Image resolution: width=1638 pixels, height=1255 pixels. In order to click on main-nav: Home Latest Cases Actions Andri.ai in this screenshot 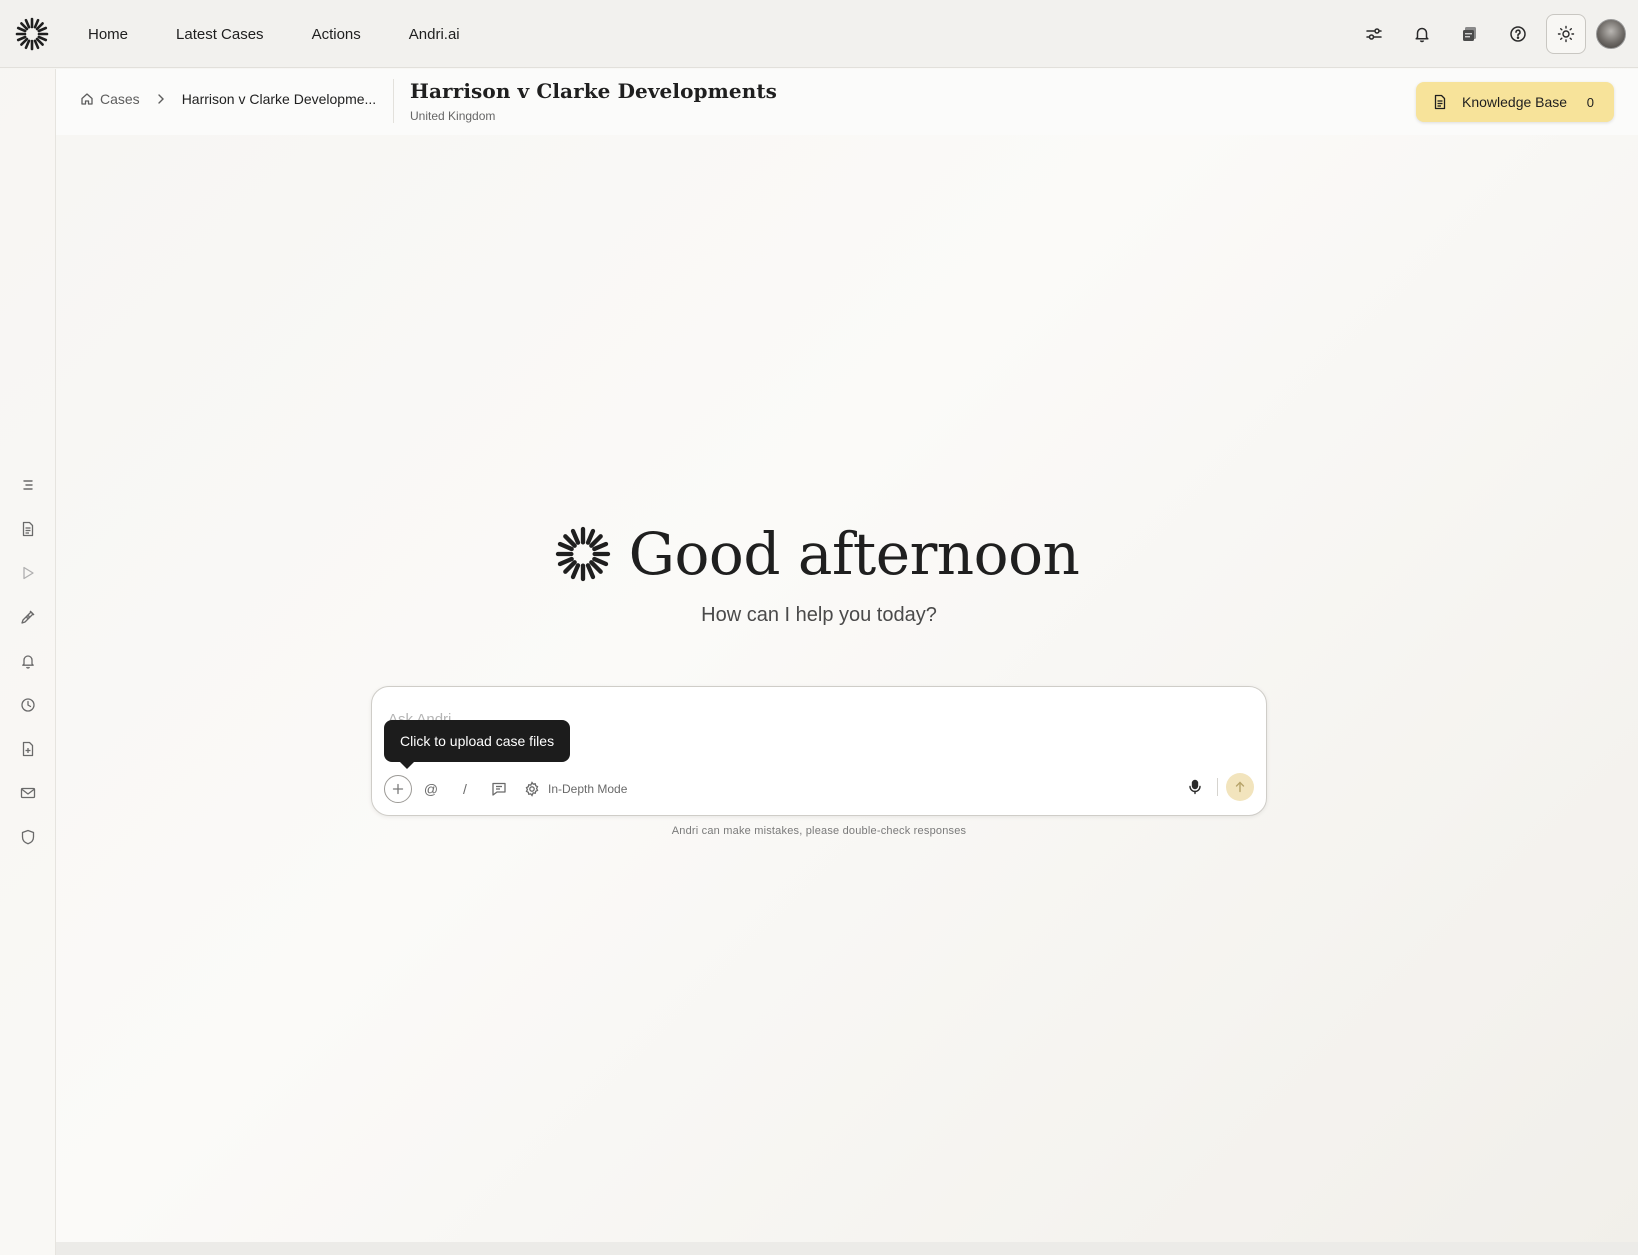, I will do `click(298, 34)`.